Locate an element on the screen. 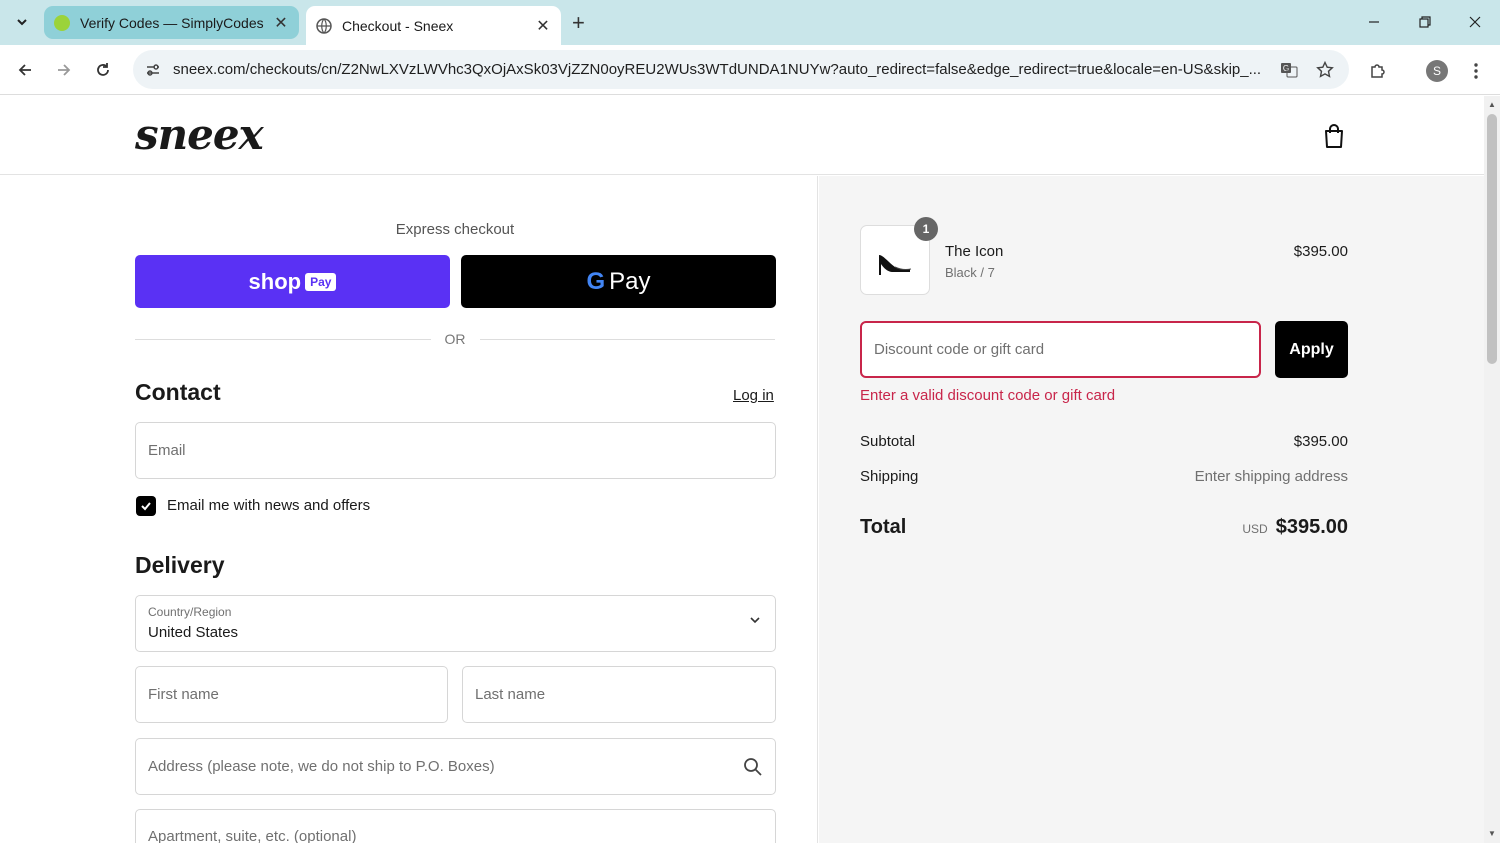 The image size is (1500, 843). browser-menu-button is located at coordinates (1476, 71).